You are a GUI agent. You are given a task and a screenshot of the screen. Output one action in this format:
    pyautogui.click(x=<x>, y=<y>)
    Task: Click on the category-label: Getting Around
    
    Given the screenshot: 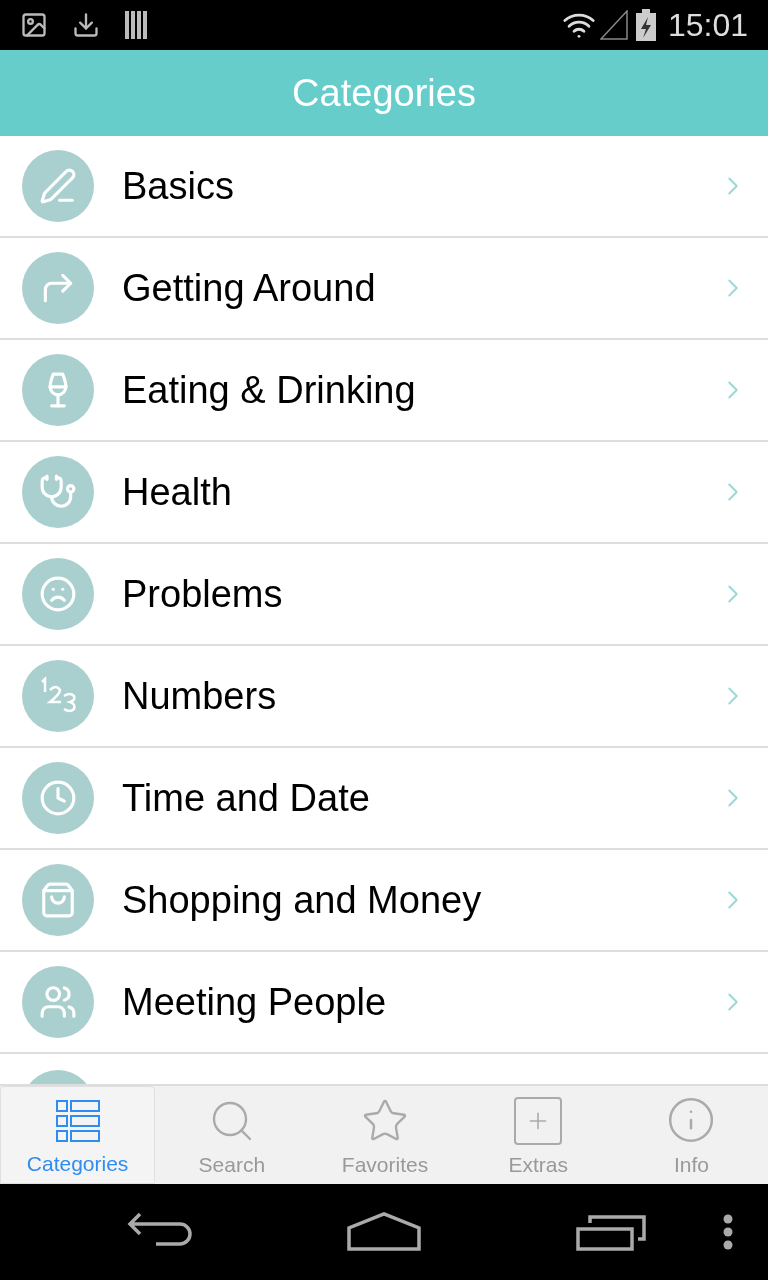 What is the action you would take?
    pyautogui.click(x=249, y=288)
    